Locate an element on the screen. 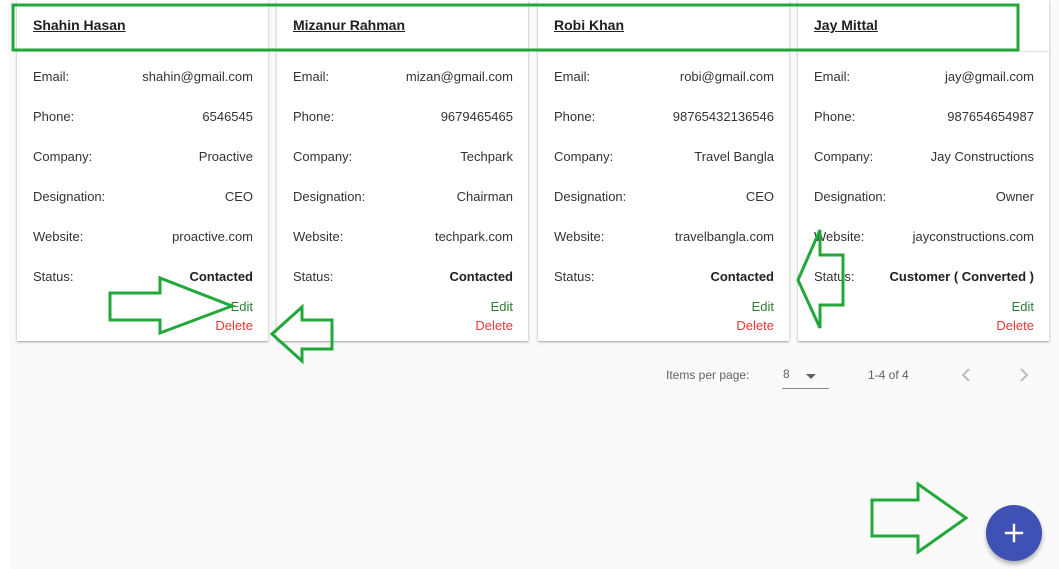  phone-row: Phone: 987654654987 is located at coordinates (924, 118).